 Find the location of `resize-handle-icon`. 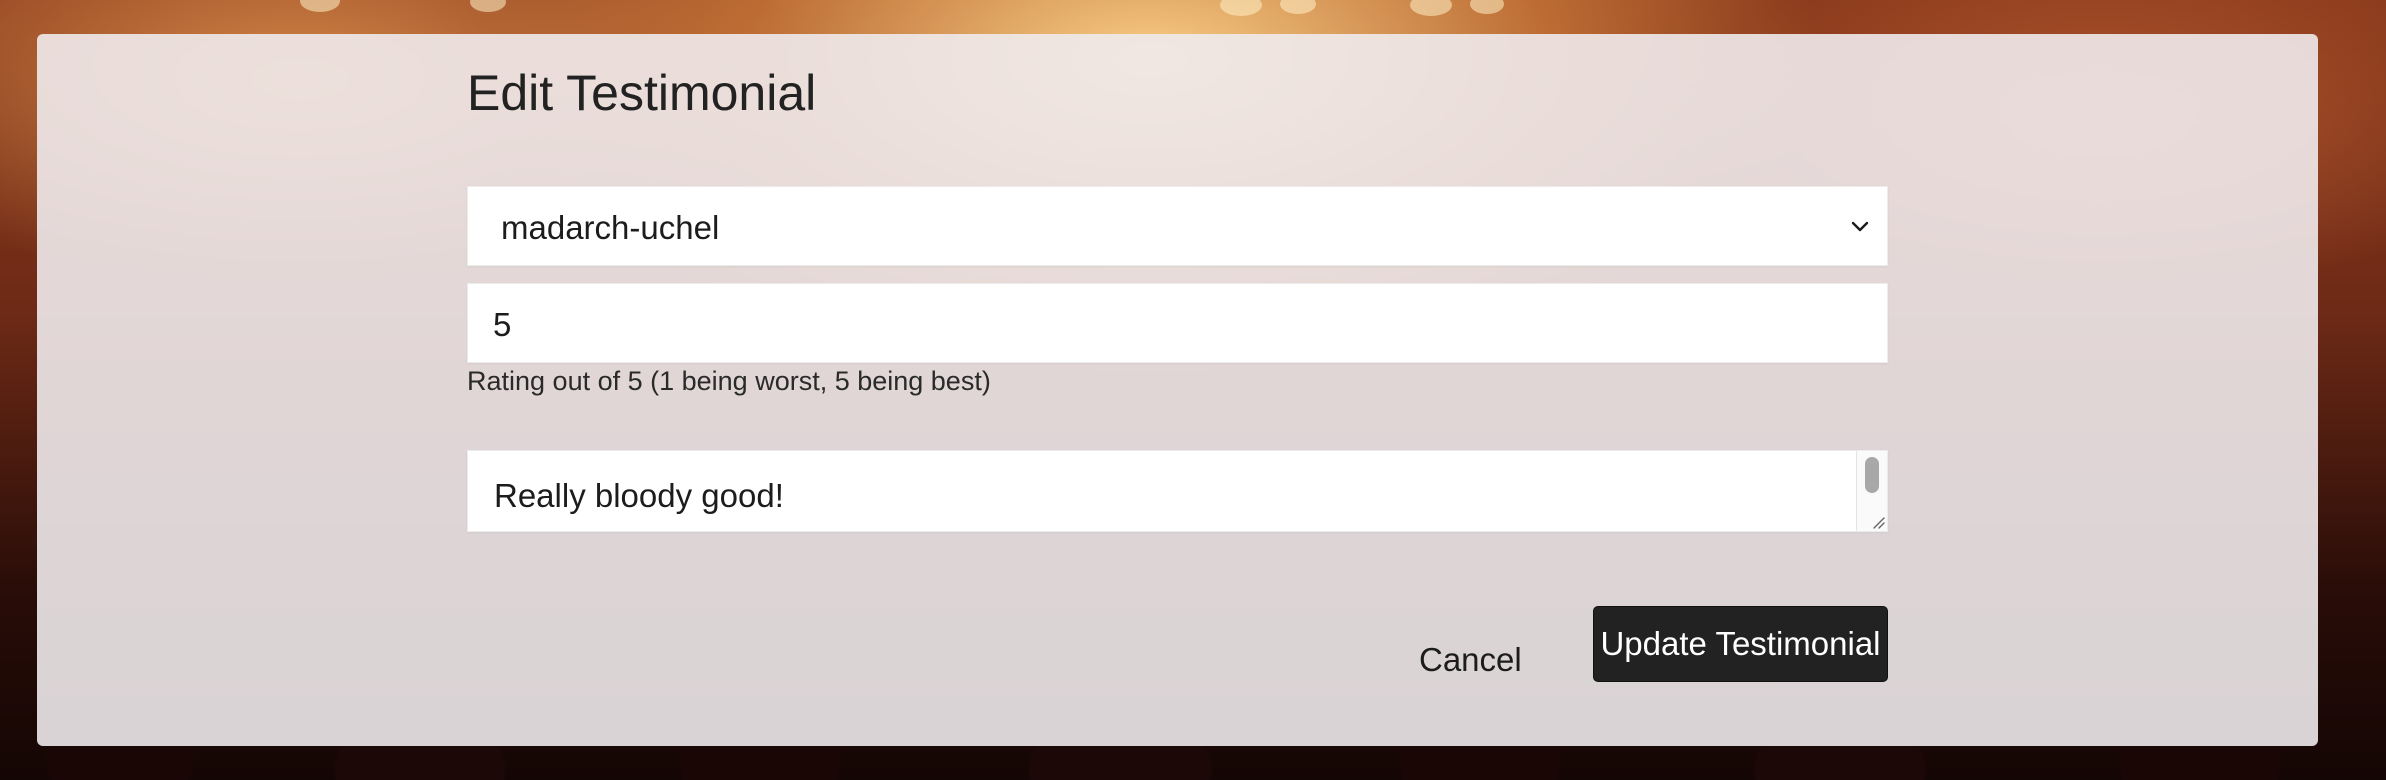

resize-handle-icon is located at coordinates (1878, 522).